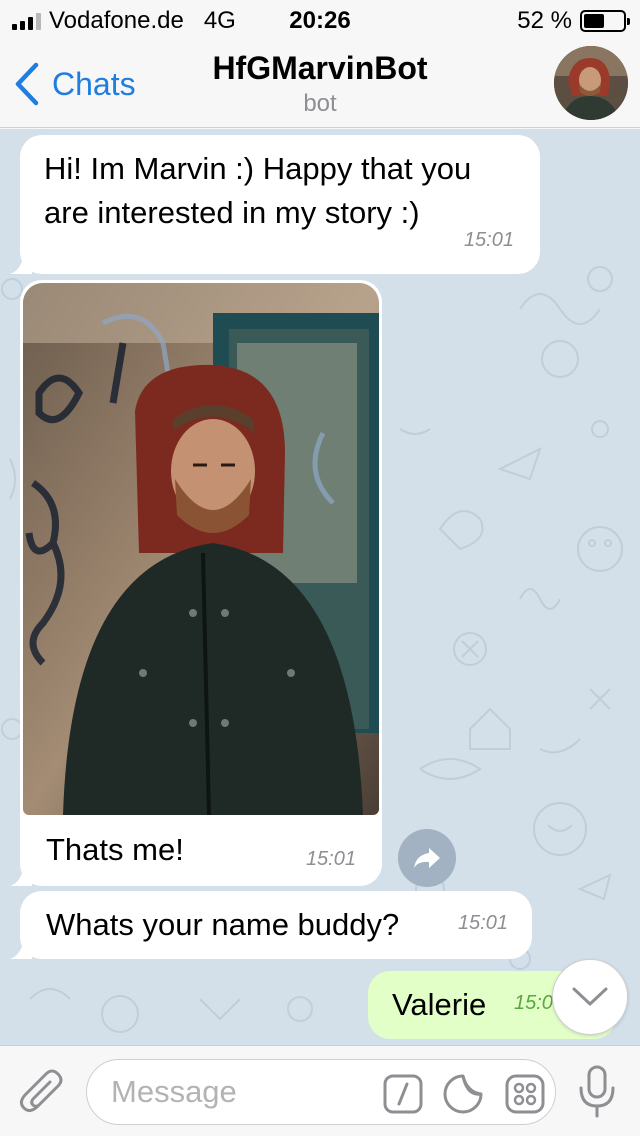  I want to click on message-field, so click(321, 1092).